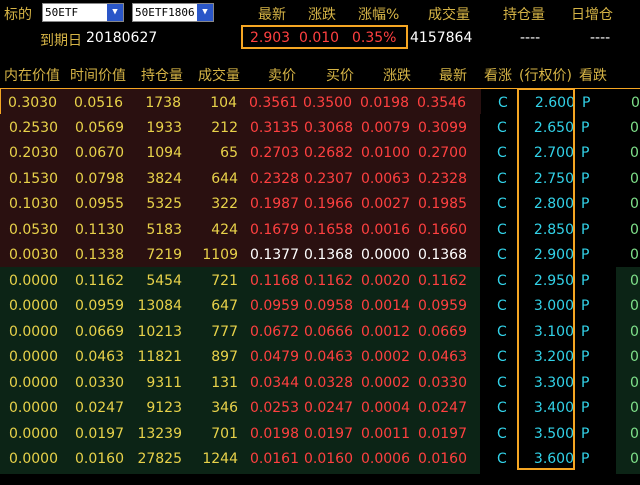 The image size is (640, 485). Describe the element at coordinates (385, 153) in the screenshot. I see `cell-chg: 0.0100` at that location.